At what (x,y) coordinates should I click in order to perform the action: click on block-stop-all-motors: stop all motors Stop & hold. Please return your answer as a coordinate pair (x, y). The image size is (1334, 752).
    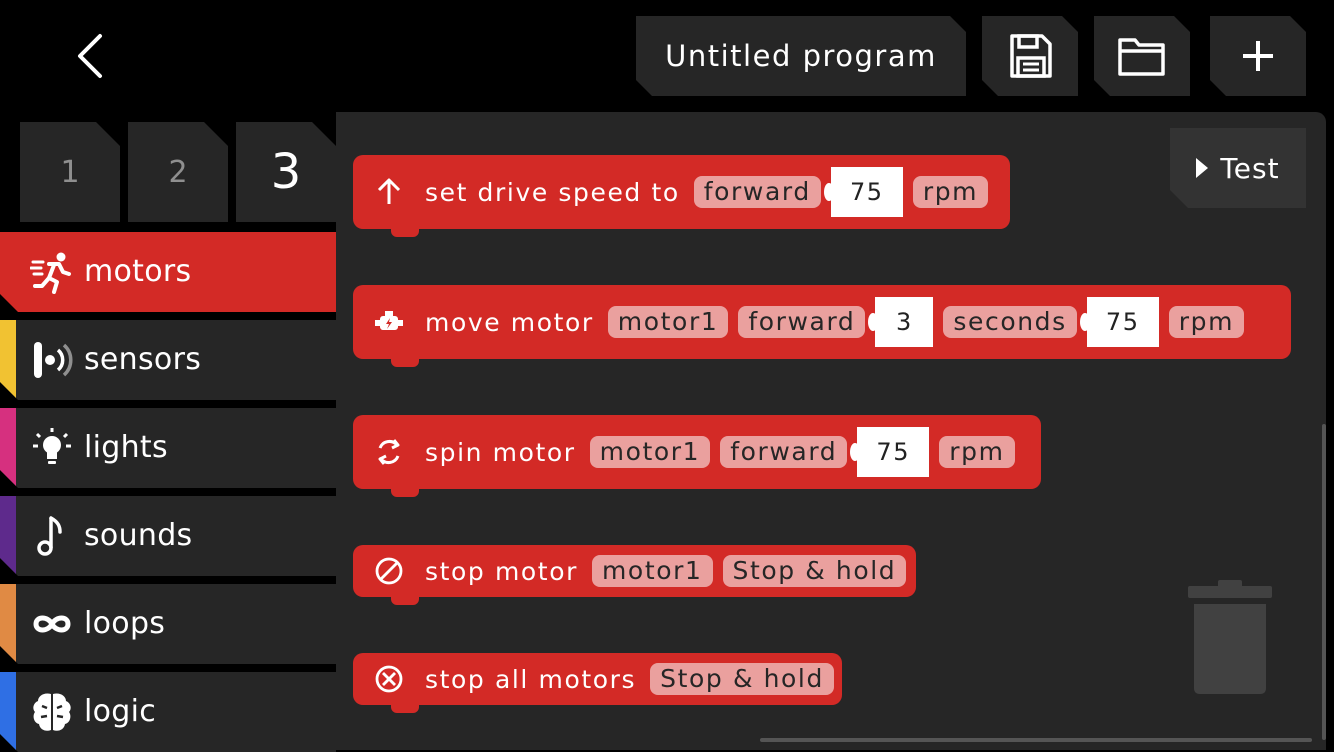
    Looking at the image, I should click on (597, 683).